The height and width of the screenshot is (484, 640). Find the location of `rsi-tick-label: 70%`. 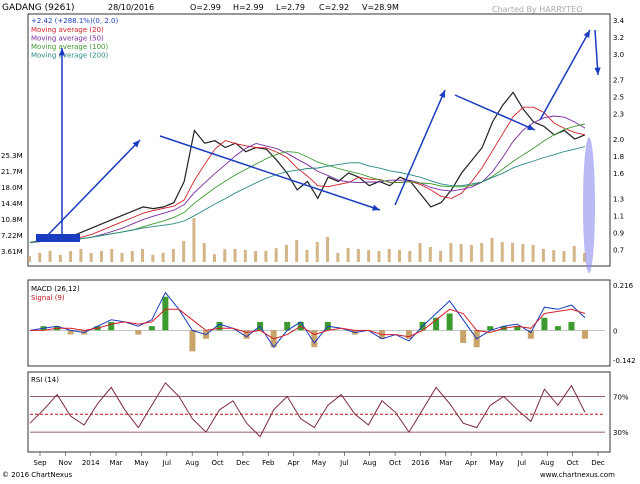

rsi-tick-label: 70% is located at coordinates (621, 397).